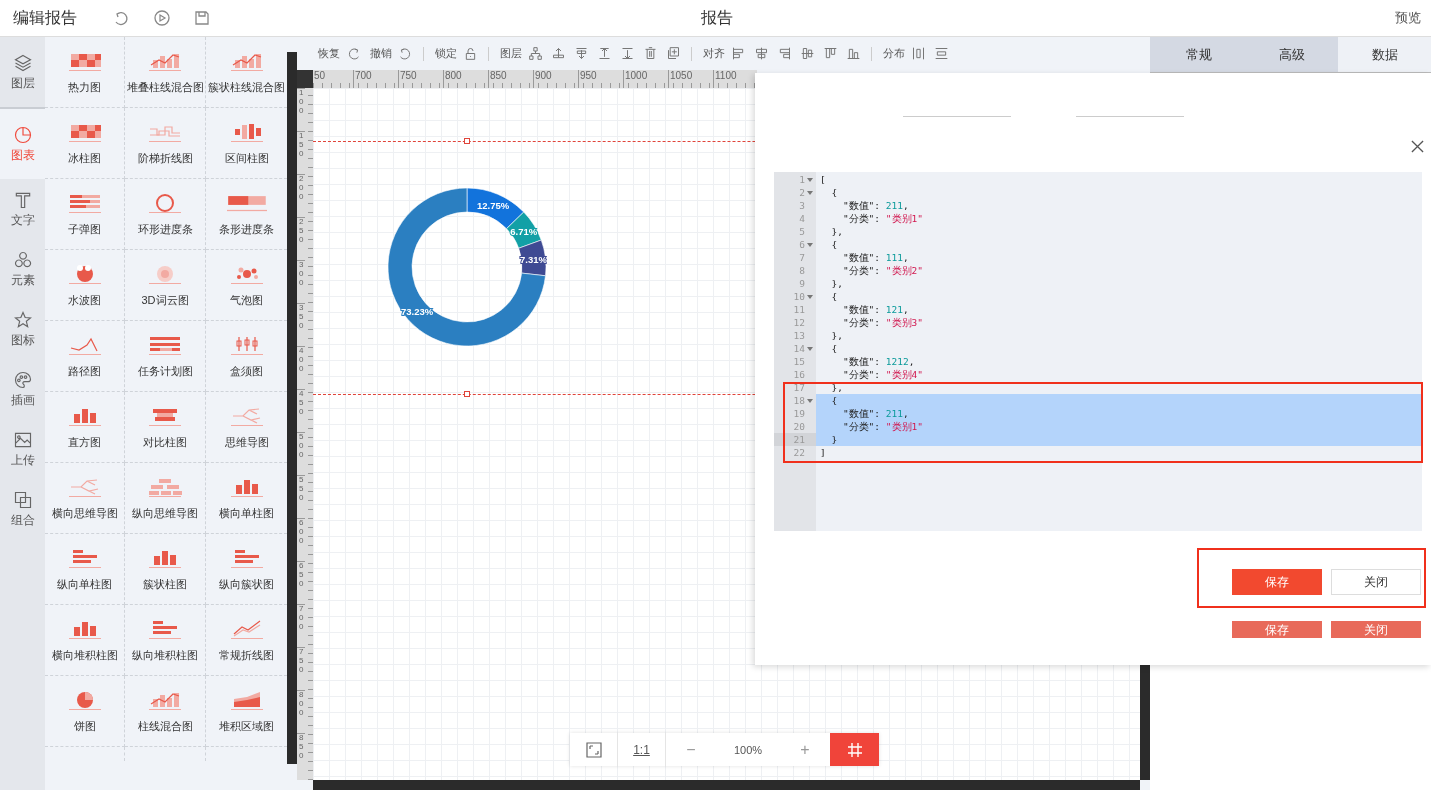 This screenshot has height=790, width=1431. What do you see at coordinates (799, 452) in the screenshot?
I see `line-number: 22` at bounding box center [799, 452].